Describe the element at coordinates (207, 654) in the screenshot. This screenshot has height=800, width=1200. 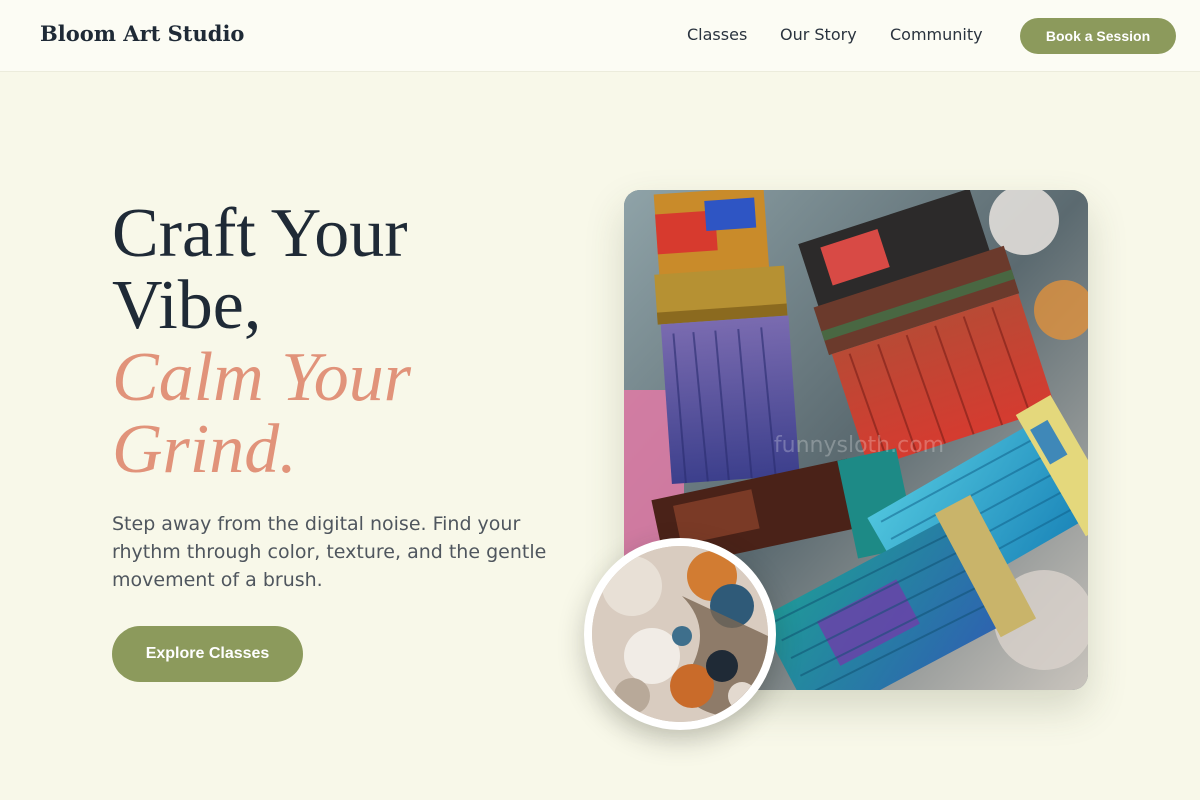
I see `explore-classes-button: Explore Classes` at that location.